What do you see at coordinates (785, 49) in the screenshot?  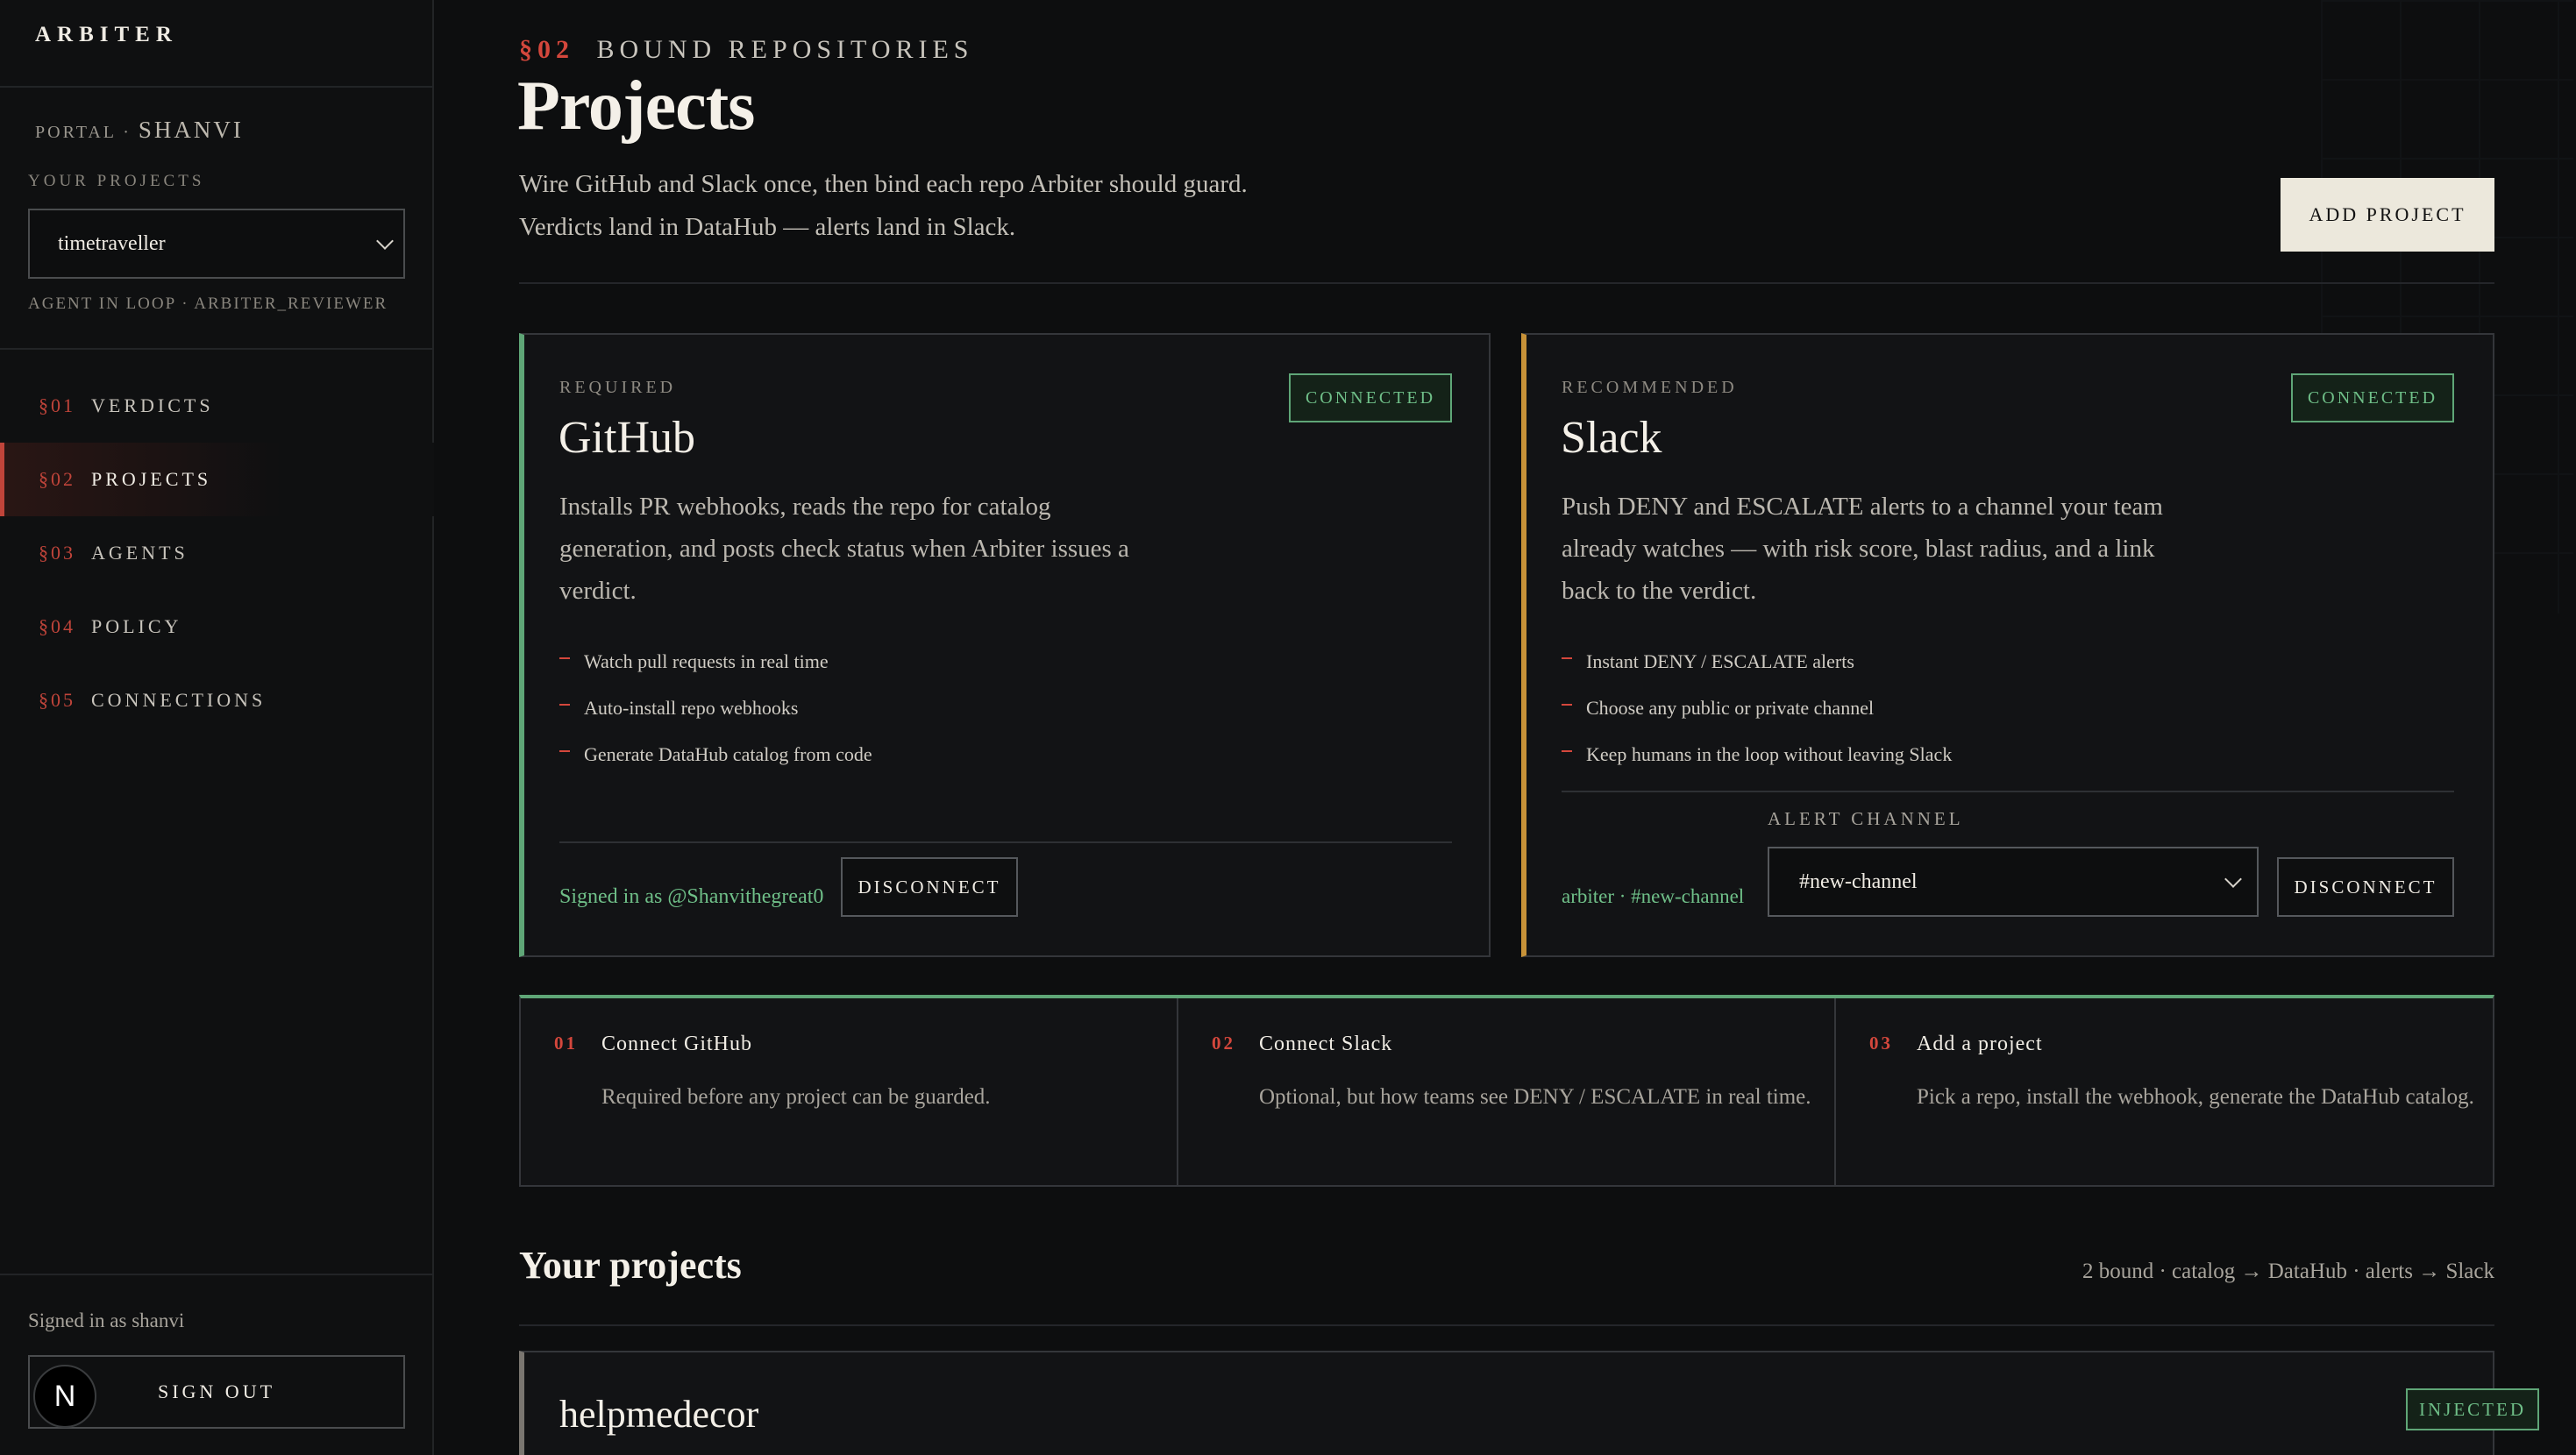 I see `section-label: BOUND REPOSITORIES` at bounding box center [785, 49].